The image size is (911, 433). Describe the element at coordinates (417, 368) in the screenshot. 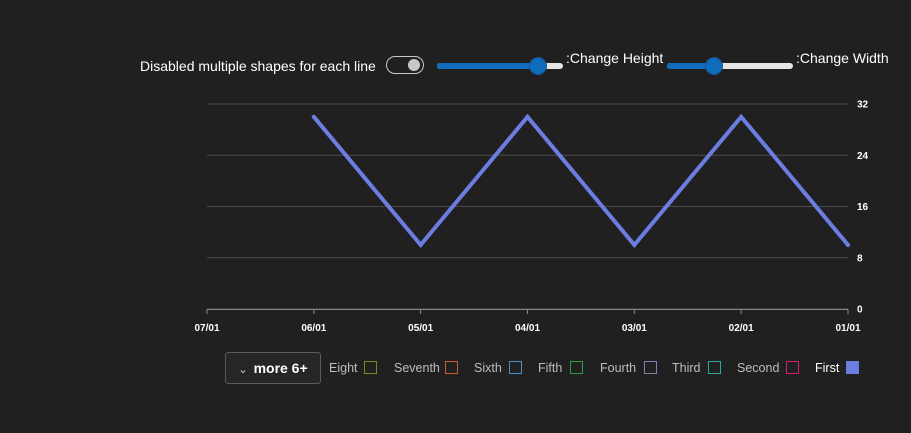

I see `legend-item-label: Seventh` at that location.